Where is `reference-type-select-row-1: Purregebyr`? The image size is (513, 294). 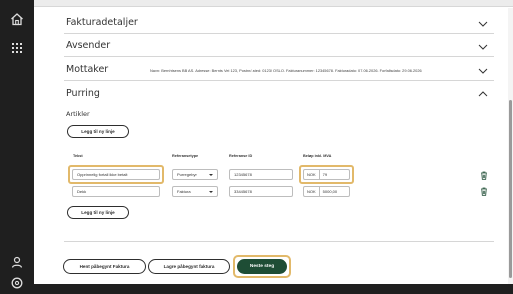 reference-type-select-row-1: Purregebyr is located at coordinates (195, 174).